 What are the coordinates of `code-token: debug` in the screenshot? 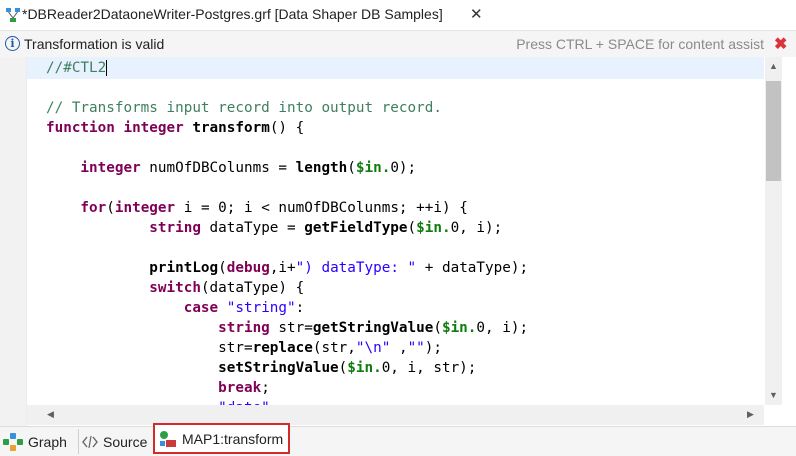 It's located at (248, 268).